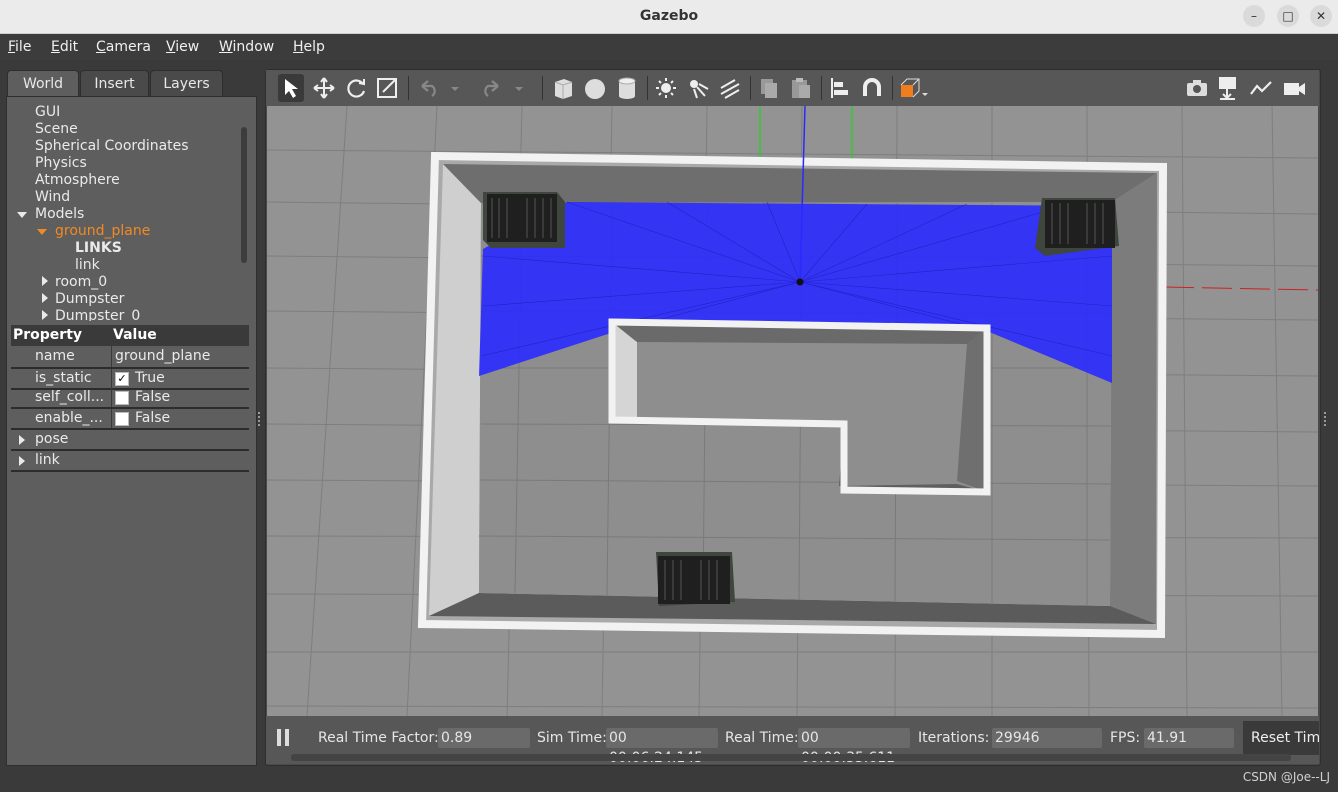 The width and height of the screenshot is (1338, 792). What do you see at coordinates (87, 265) in the screenshot?
I see `tree-item-link: link` at bounding box center [87, 265].